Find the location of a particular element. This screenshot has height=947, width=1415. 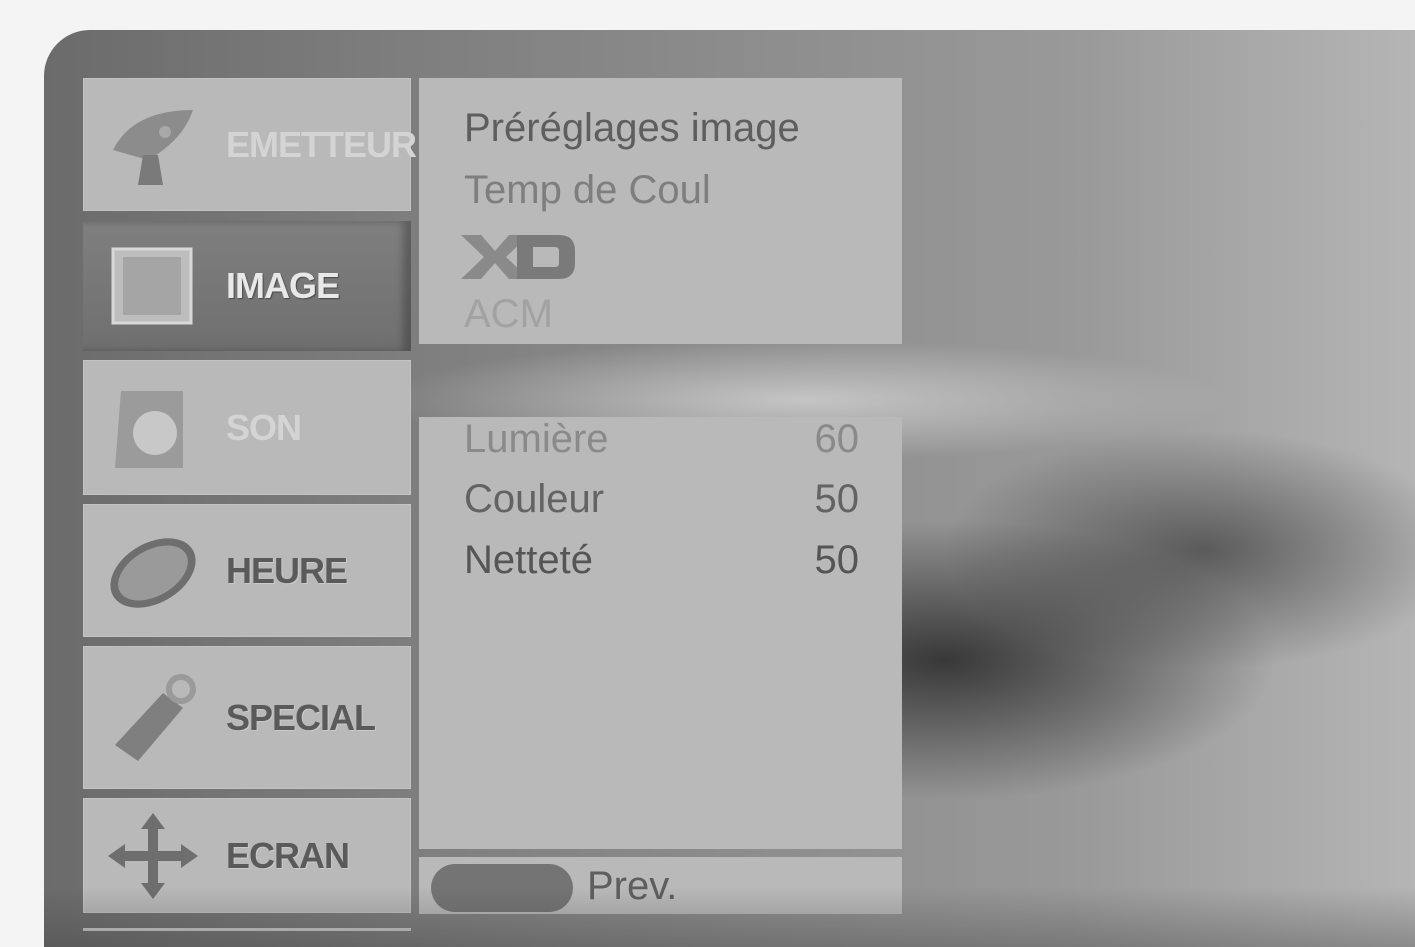

xd-logo-icon is located at coordinates (518, 257).